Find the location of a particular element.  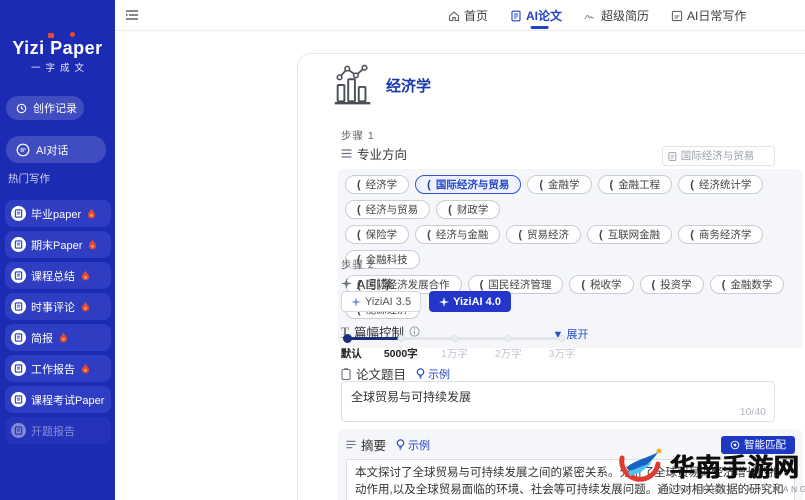

major-tag: ( 税收学 is located at coordinates (601, 284).